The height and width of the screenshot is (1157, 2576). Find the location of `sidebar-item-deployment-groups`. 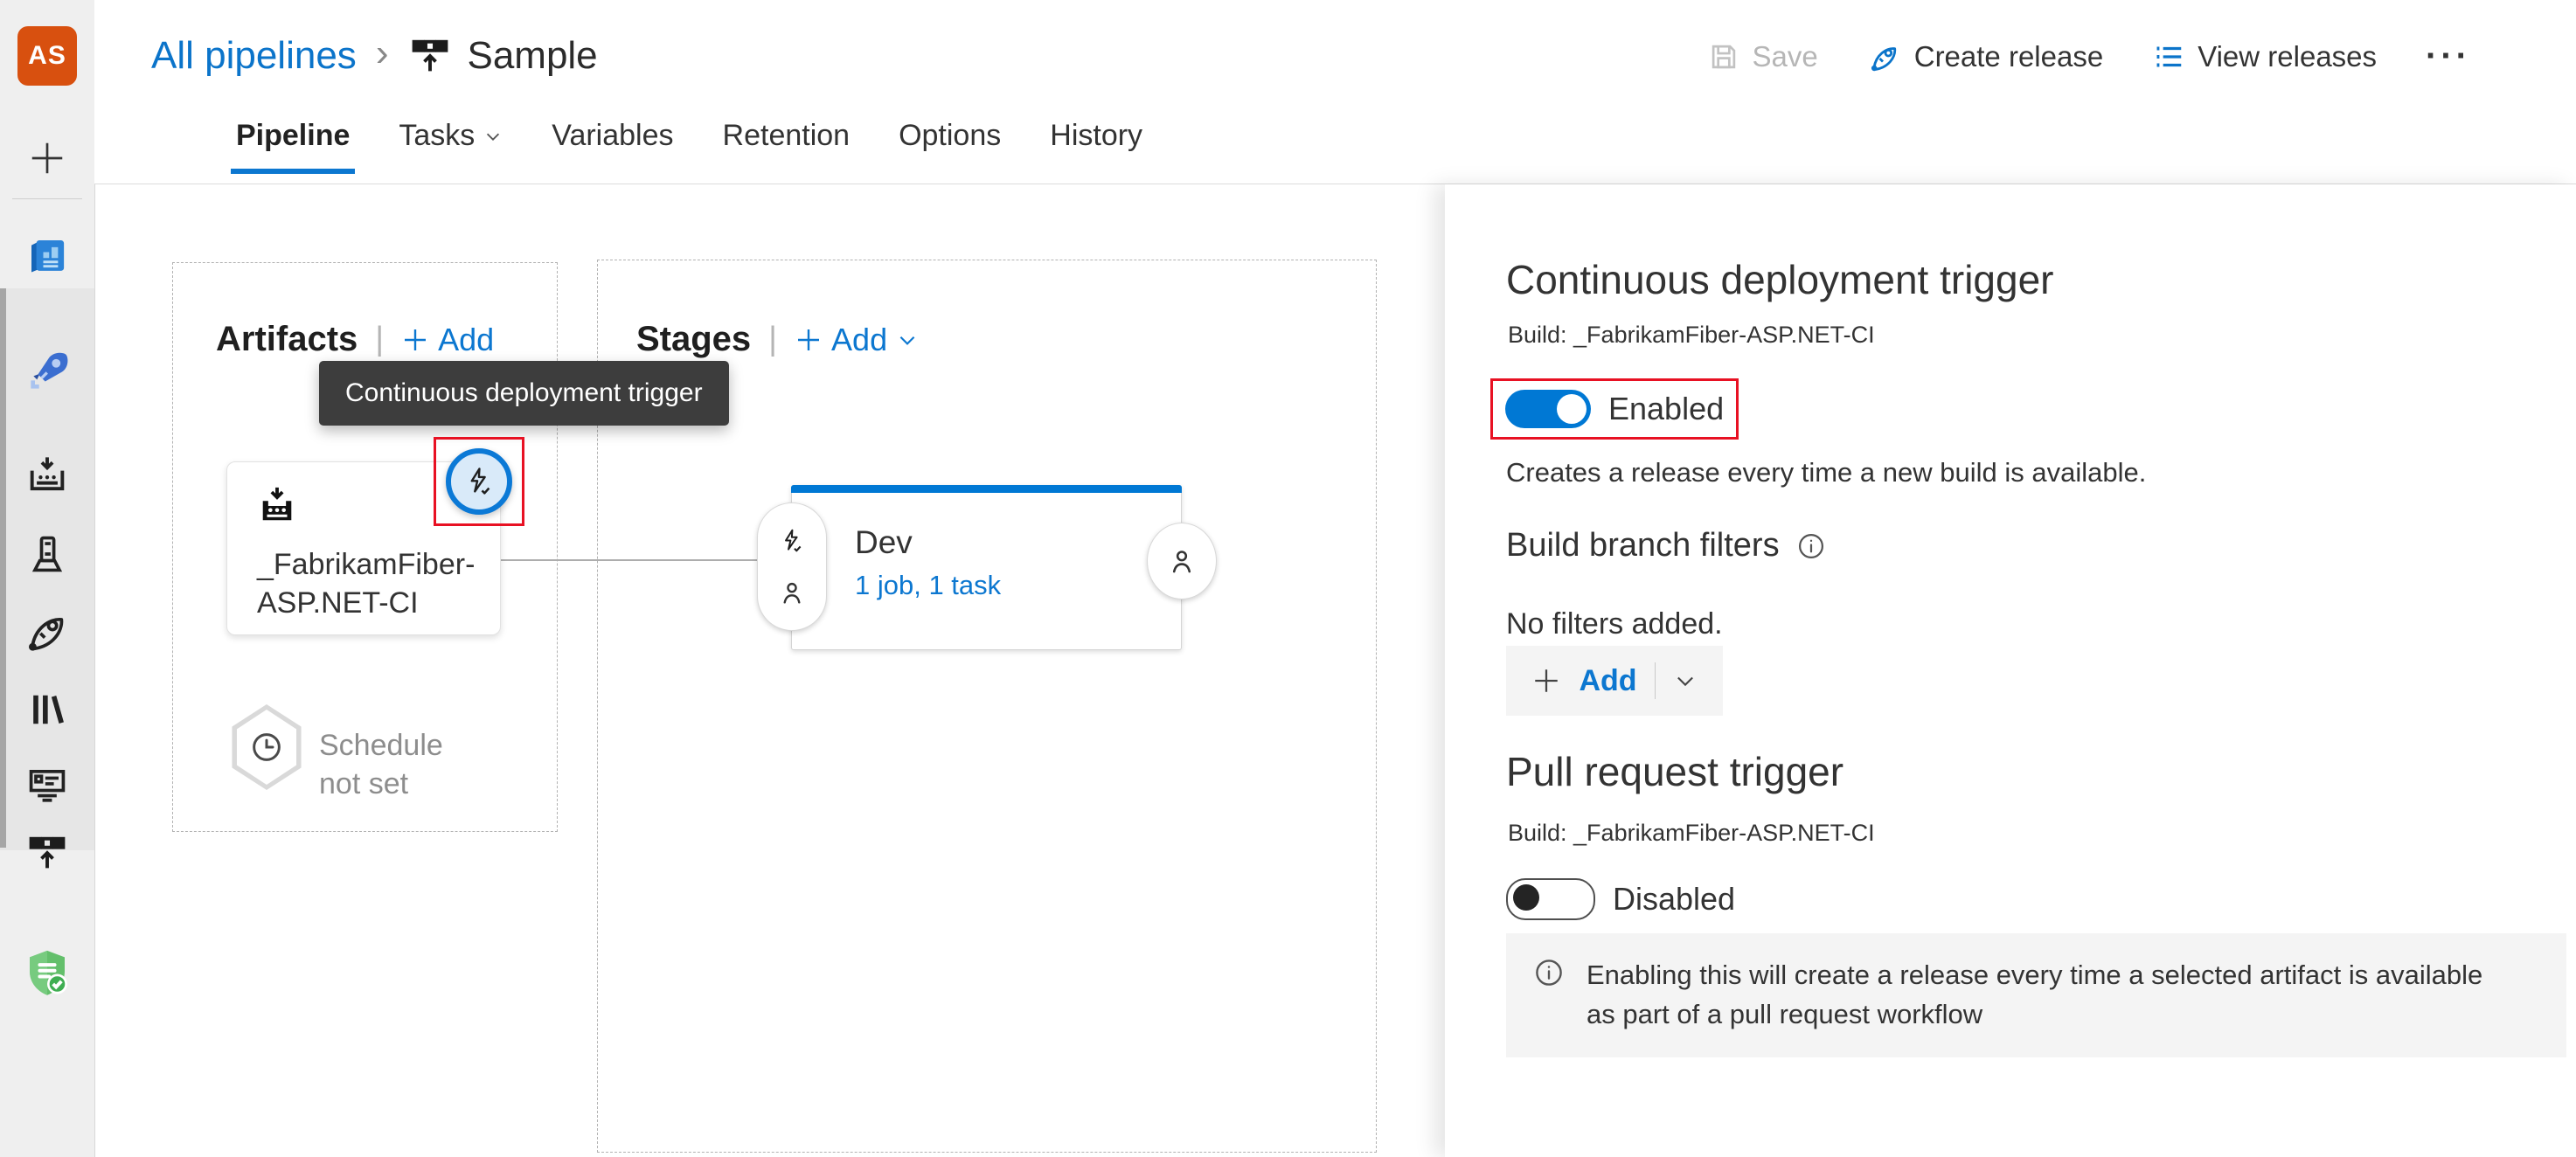

sidebar-item-deployment-groups is located at coordinates (47, 853).